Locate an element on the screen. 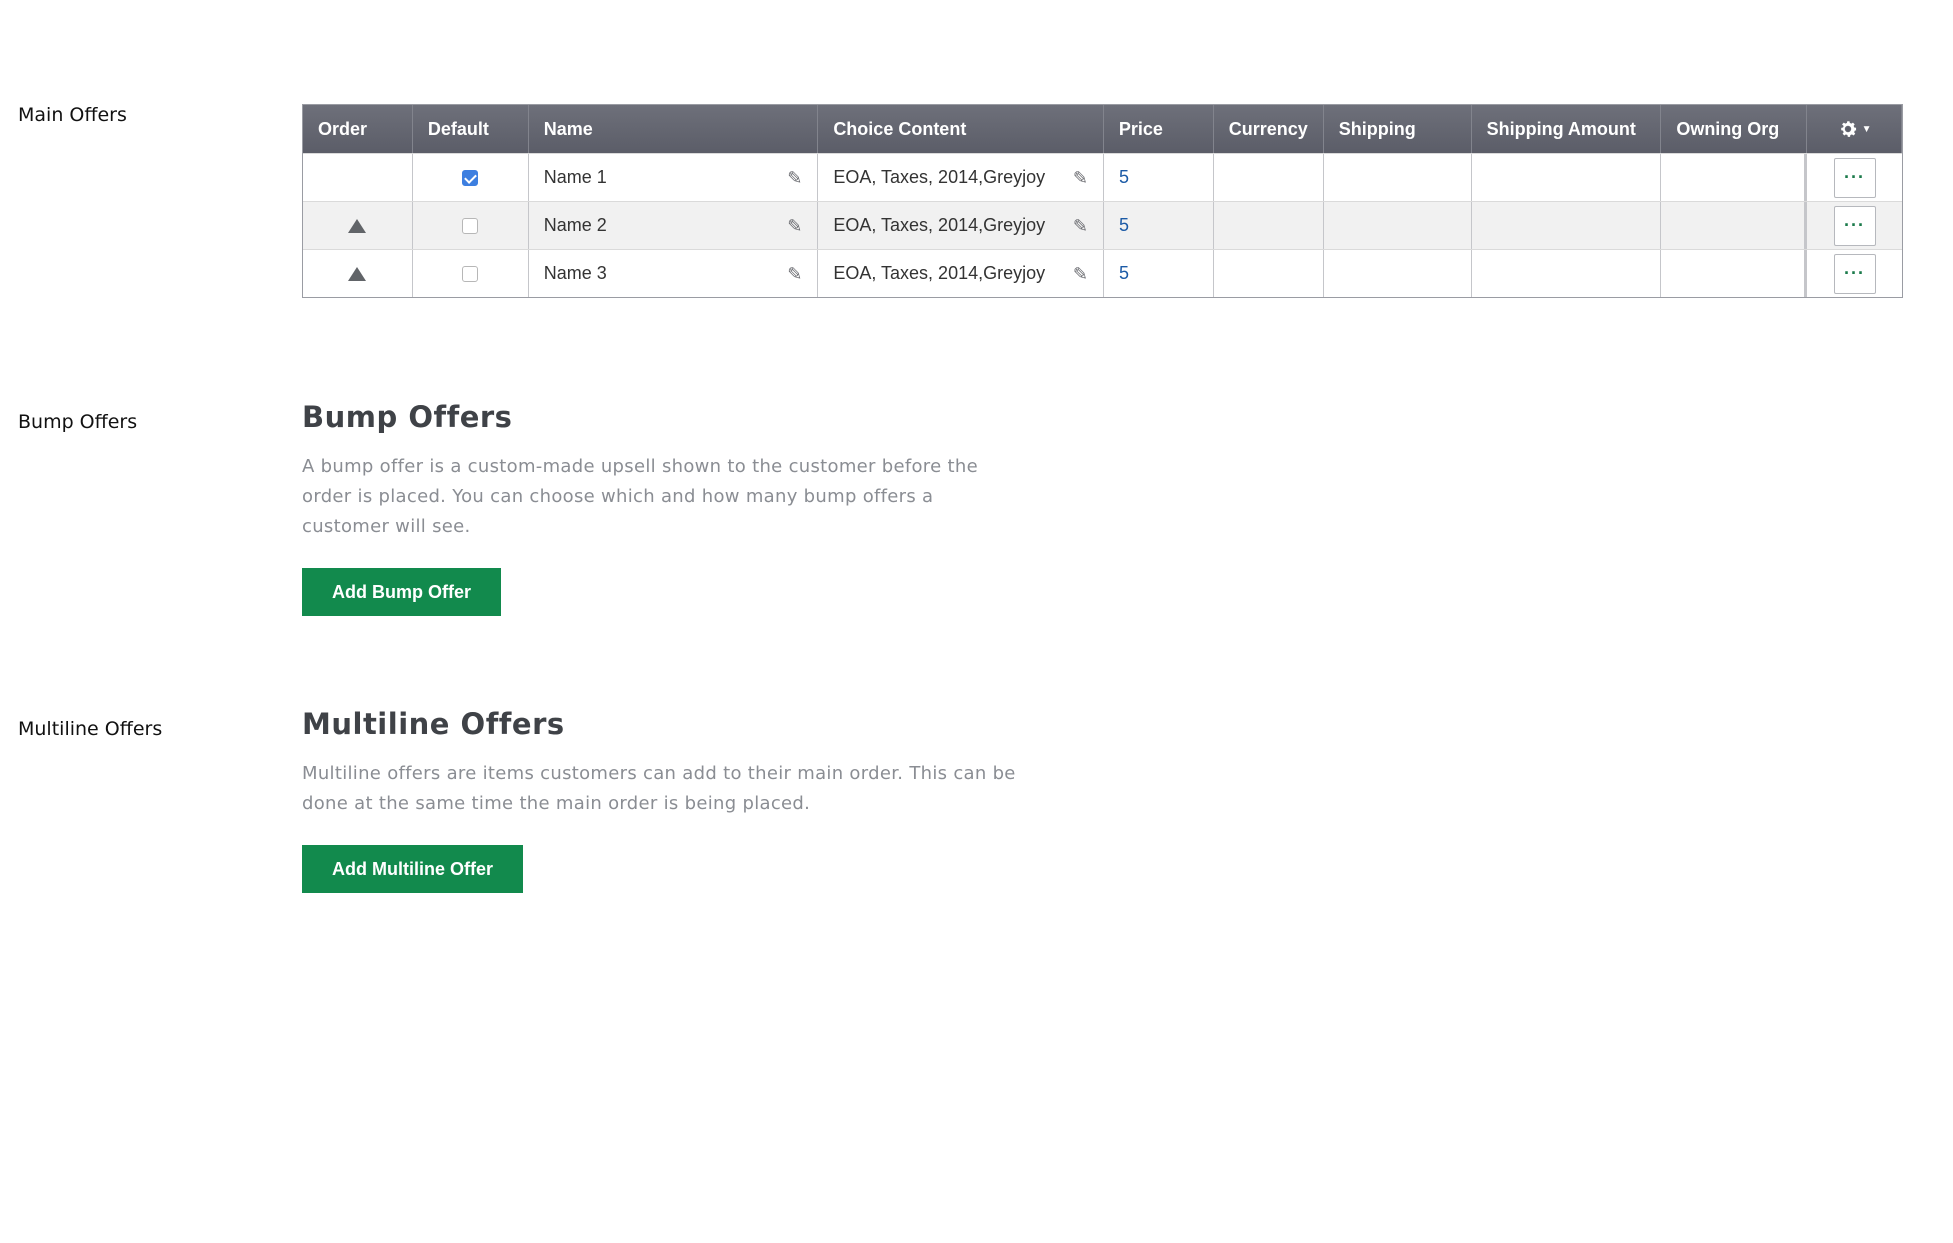 The height and width of the screenshot is (1243, 1953). header-choice-content: Choice Content is located at coordinates (961, 129).